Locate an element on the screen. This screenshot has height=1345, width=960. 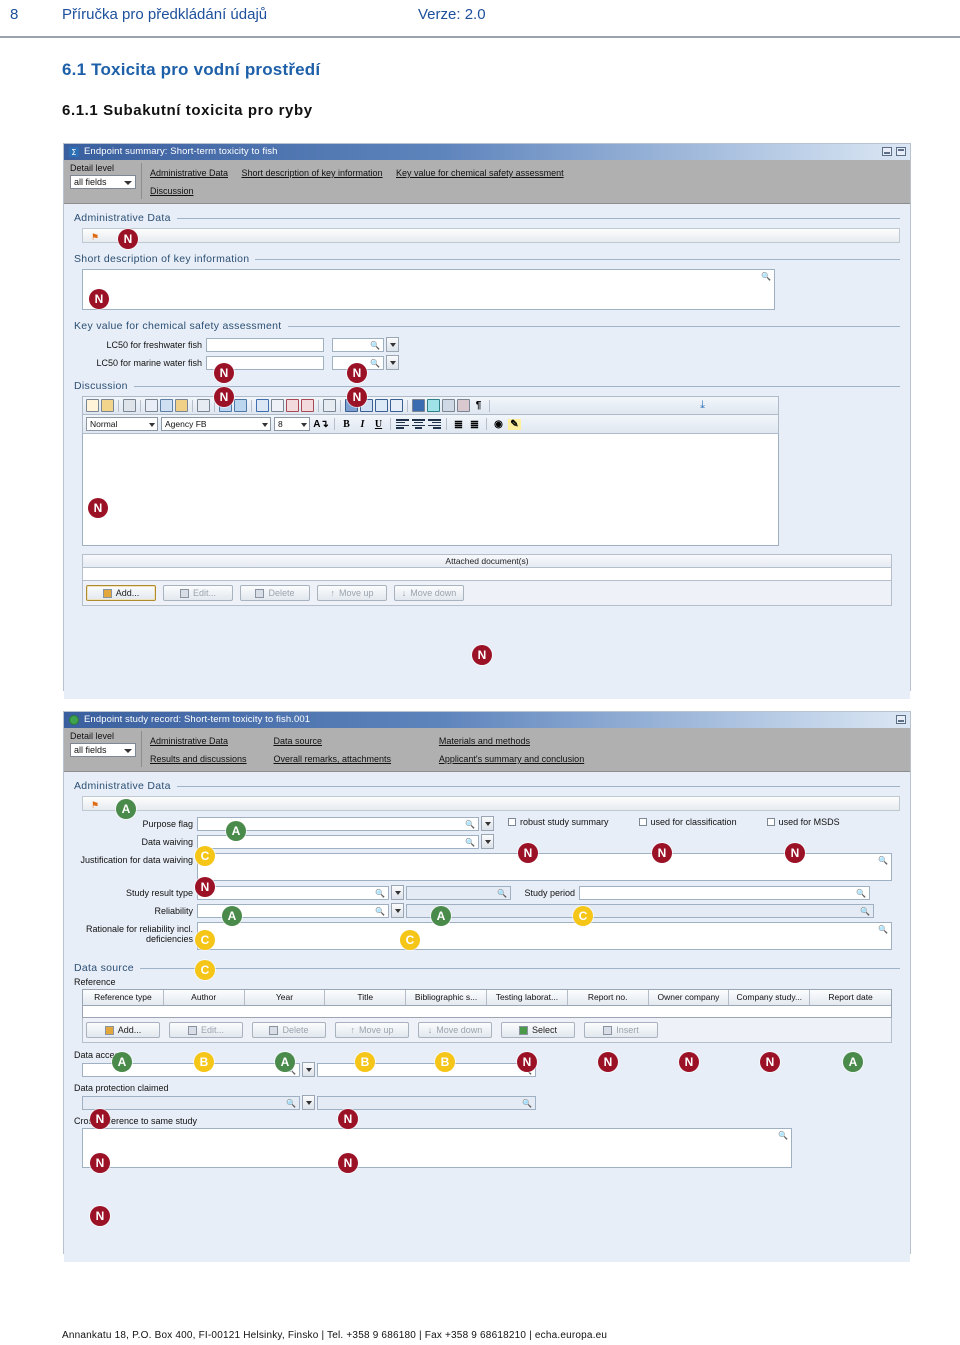
underline-icon: U is located at coordinates (378, 424).